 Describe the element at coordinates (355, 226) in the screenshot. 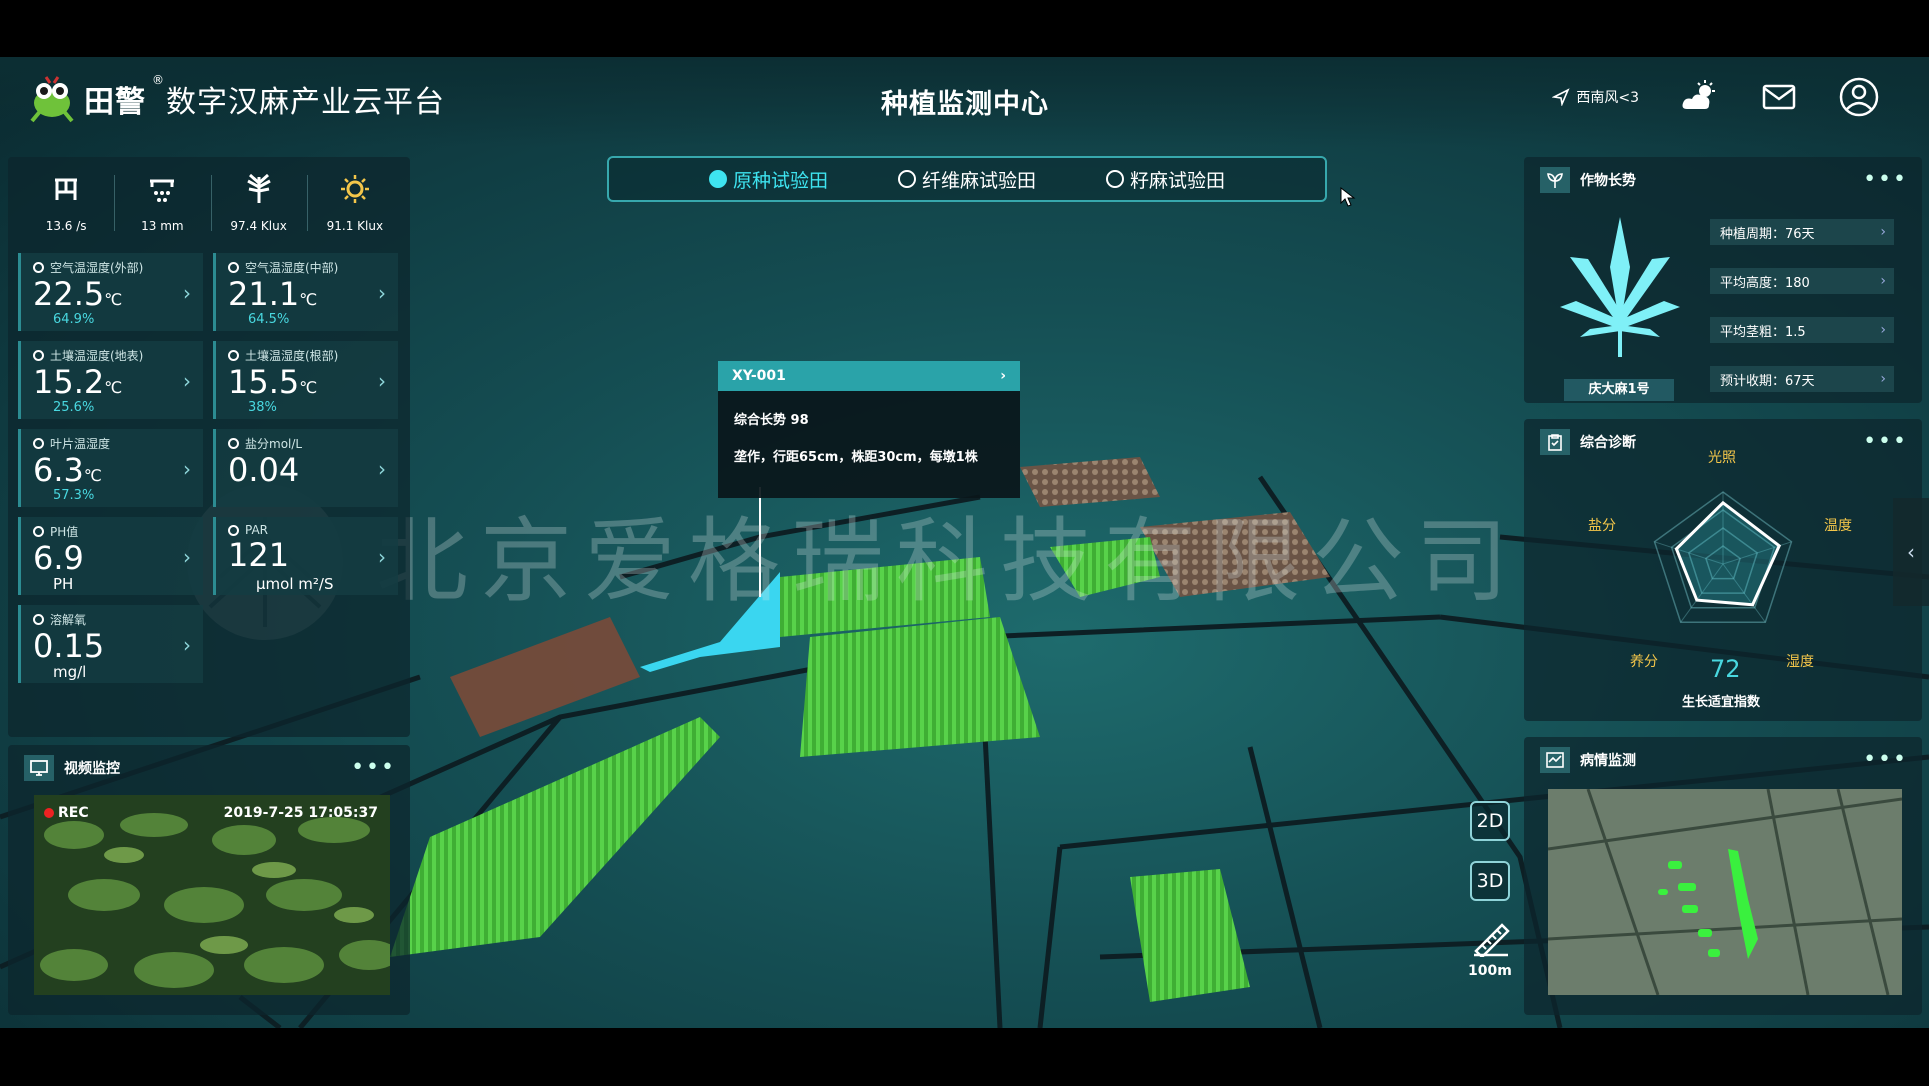

I see `sunlight-value: 91.1 Klux` at that location.